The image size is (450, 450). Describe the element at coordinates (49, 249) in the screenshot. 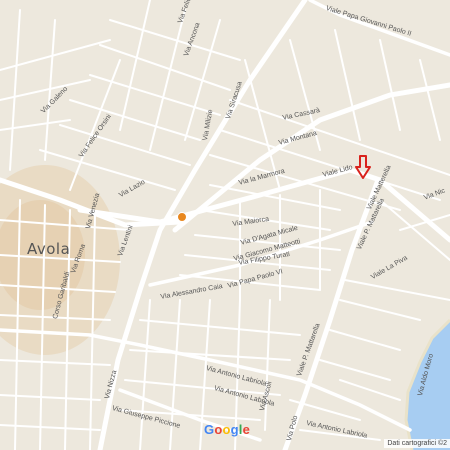

I see `city-label: Avola` at that location.